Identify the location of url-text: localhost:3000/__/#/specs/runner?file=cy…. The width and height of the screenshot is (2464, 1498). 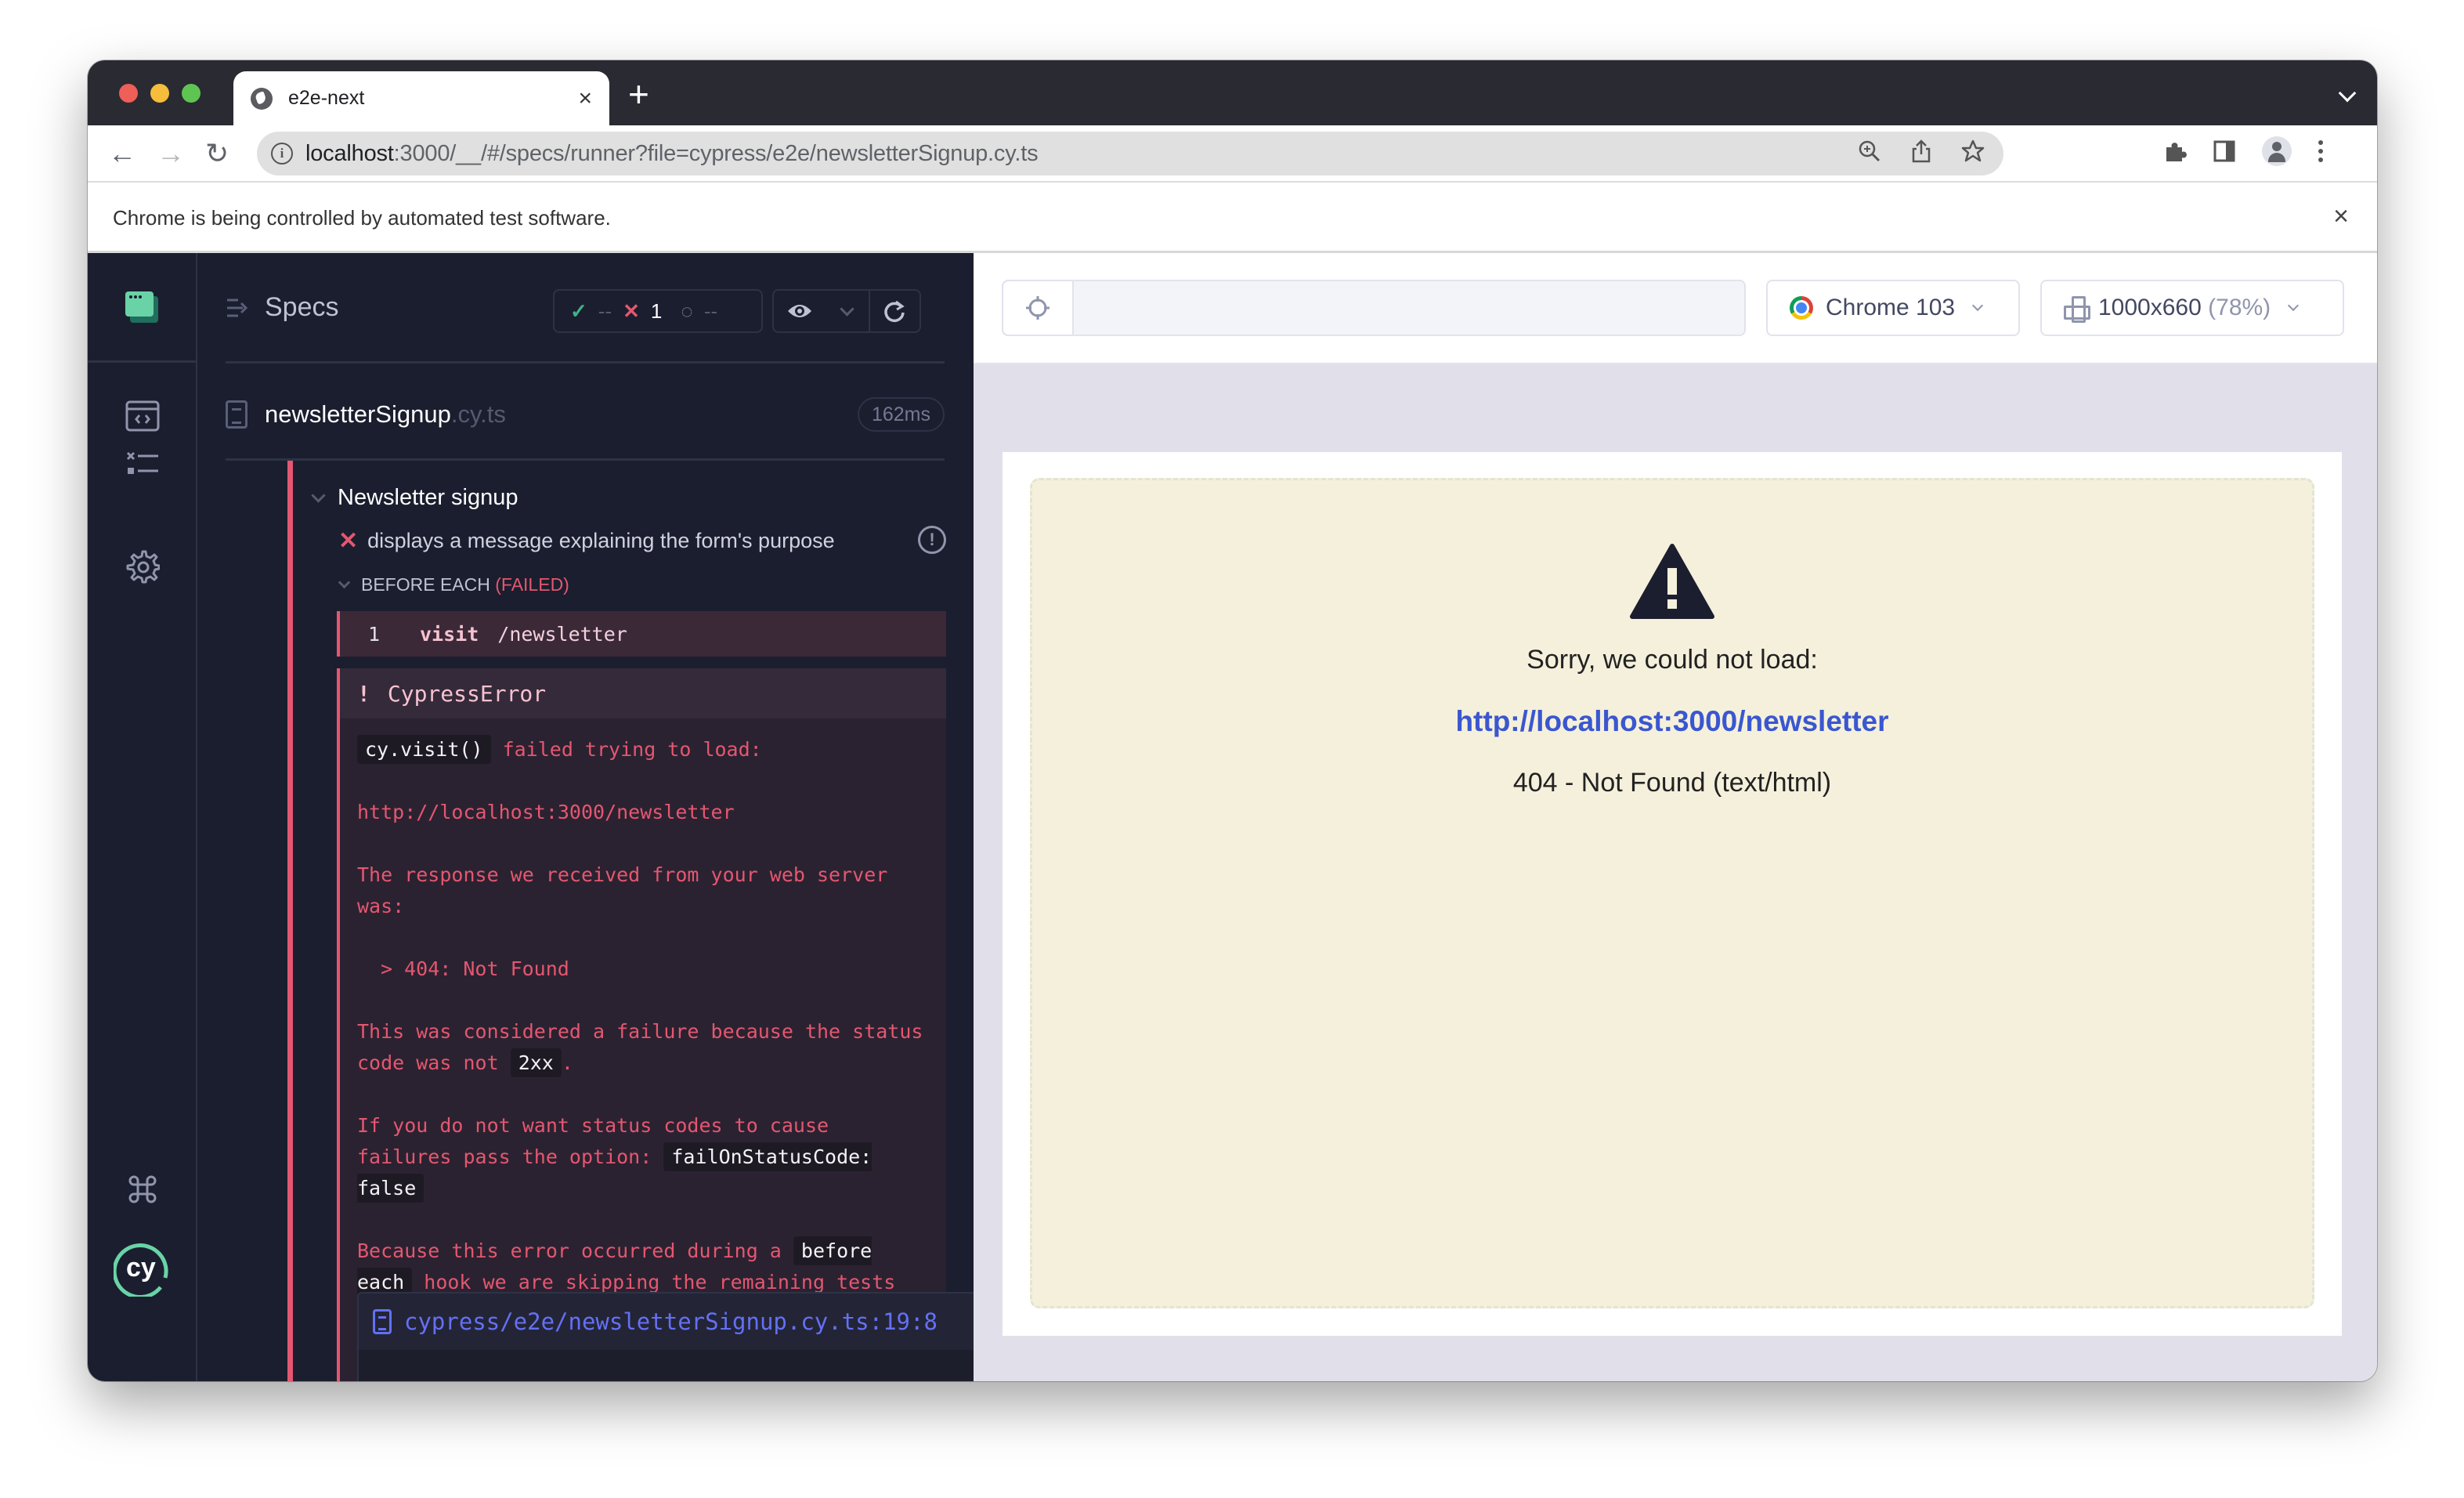
(672, 154).